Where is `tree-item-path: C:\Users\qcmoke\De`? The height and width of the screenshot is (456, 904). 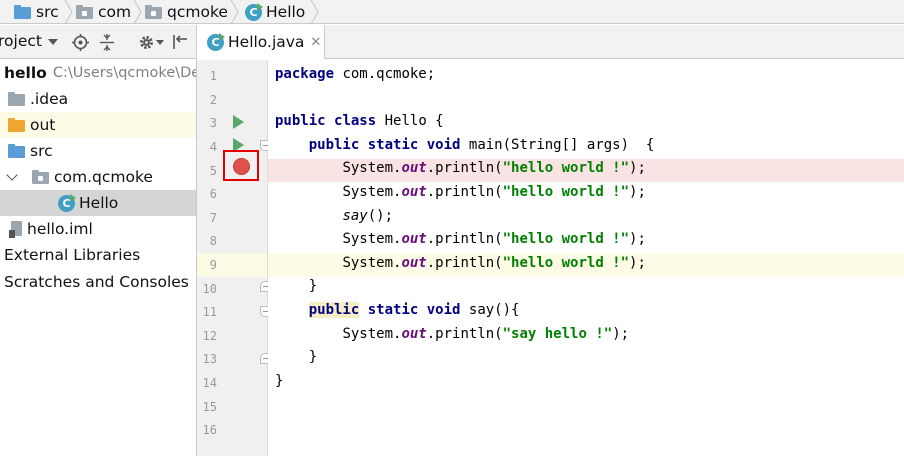 tree-item-path: C:\Users\qcmoke\De is located at coordinates (124, 73).